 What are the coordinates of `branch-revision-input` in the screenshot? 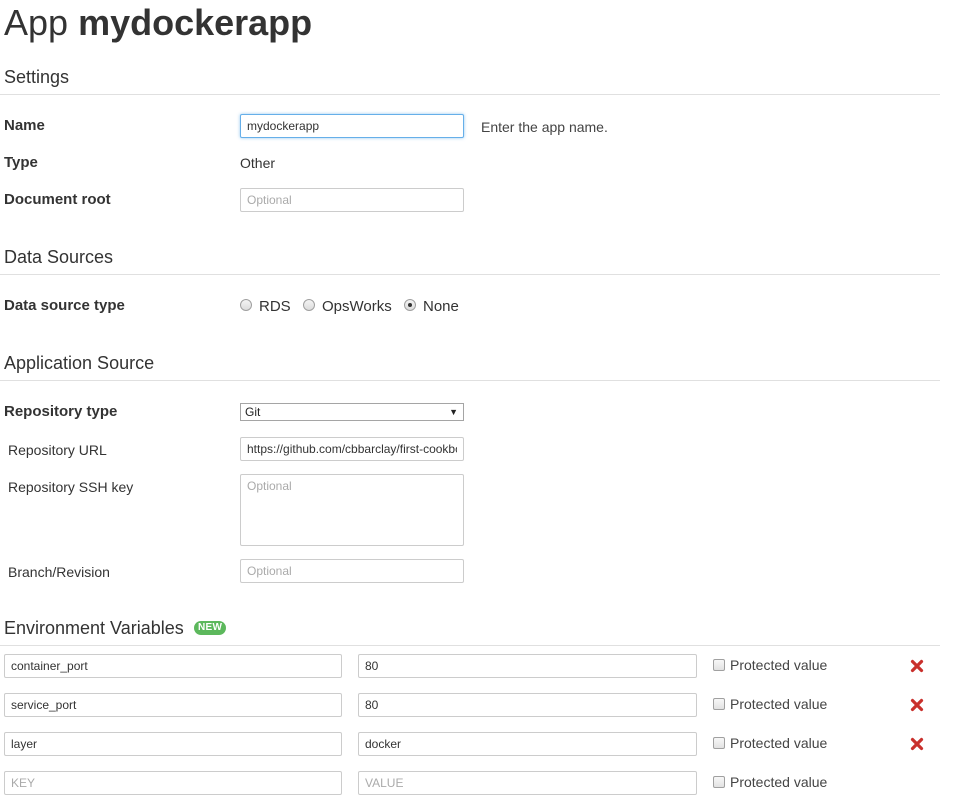 It's located at (352, 571).